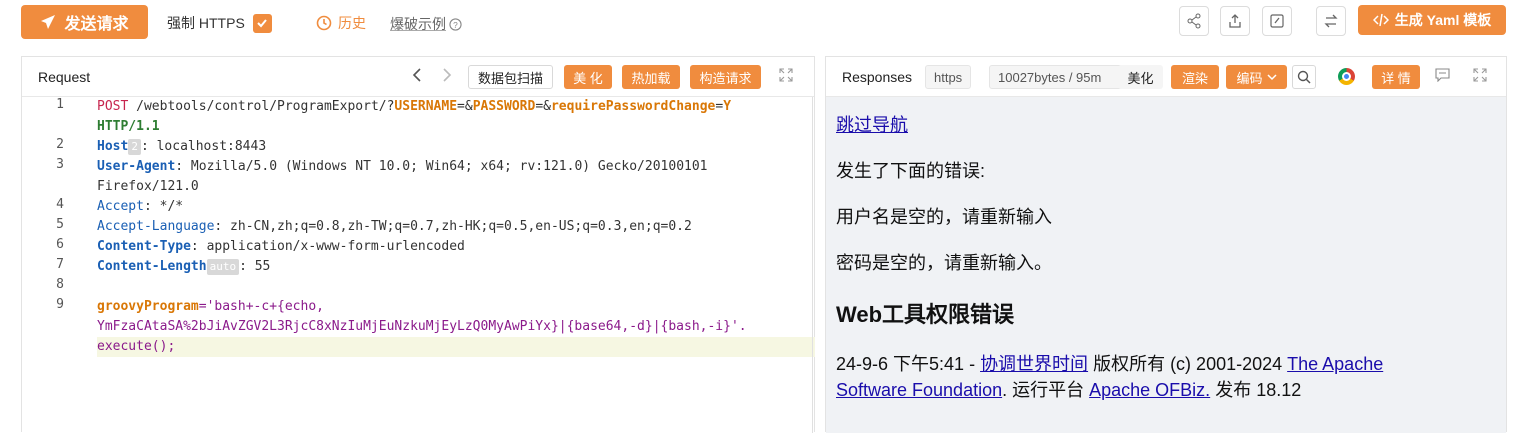  I want to click on footer-release: 发布 18.12, so click(1256, 390).